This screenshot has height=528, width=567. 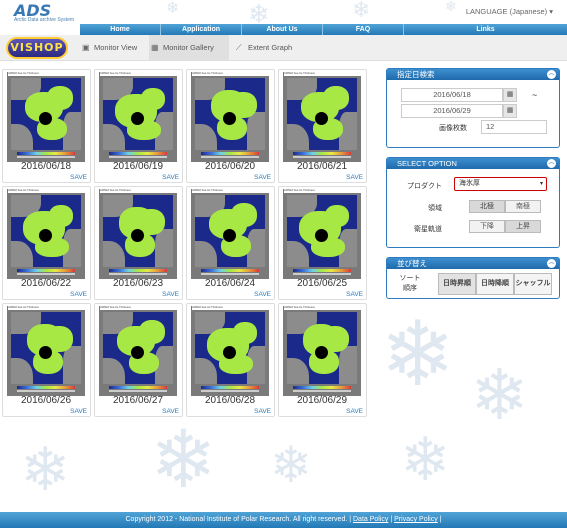 I want to click on gallery-card: AMSR2 Sea Ice Thickness 2016/06/20 SAVE, so click(x=230, y=126).